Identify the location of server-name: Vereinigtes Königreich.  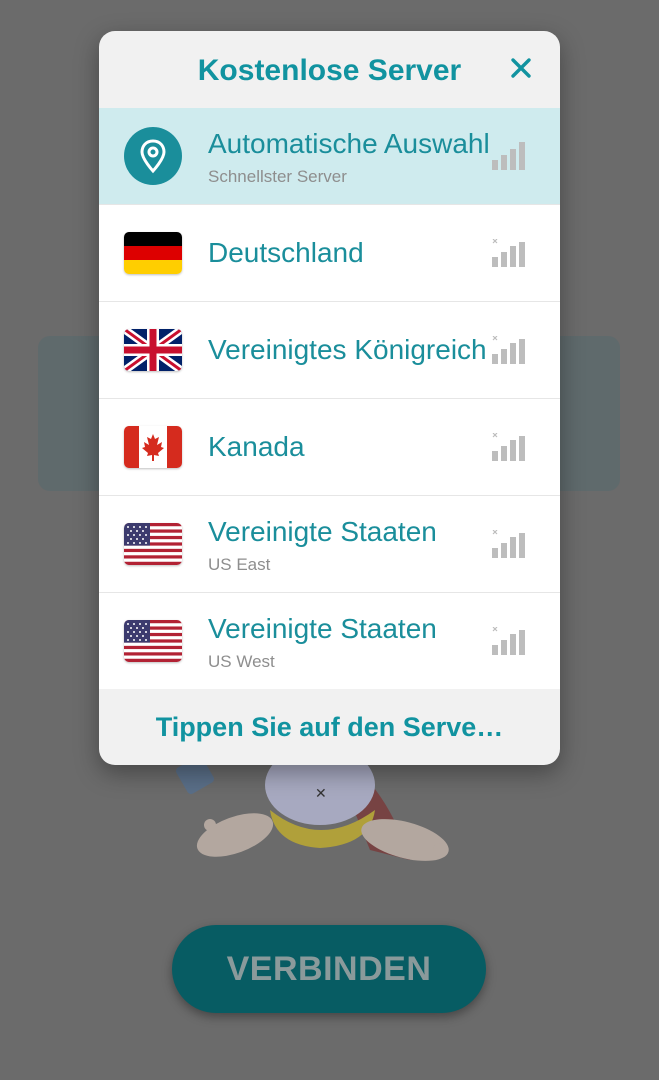
(347, 349).